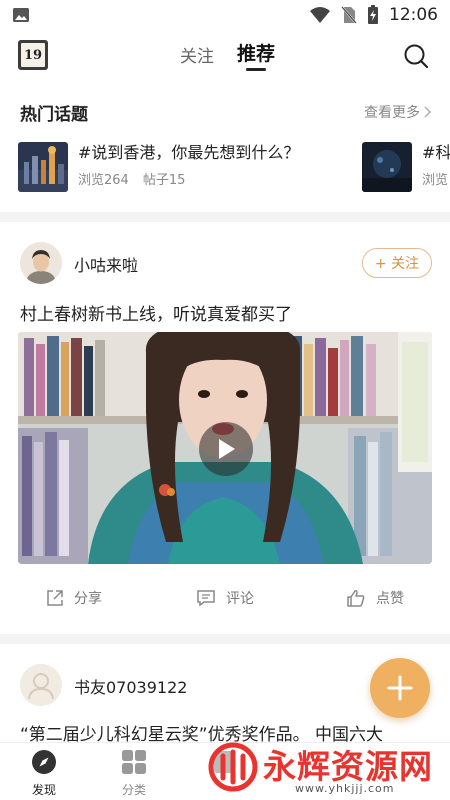  I want to click on topic-card: #科 浏览, so click(406, 167).